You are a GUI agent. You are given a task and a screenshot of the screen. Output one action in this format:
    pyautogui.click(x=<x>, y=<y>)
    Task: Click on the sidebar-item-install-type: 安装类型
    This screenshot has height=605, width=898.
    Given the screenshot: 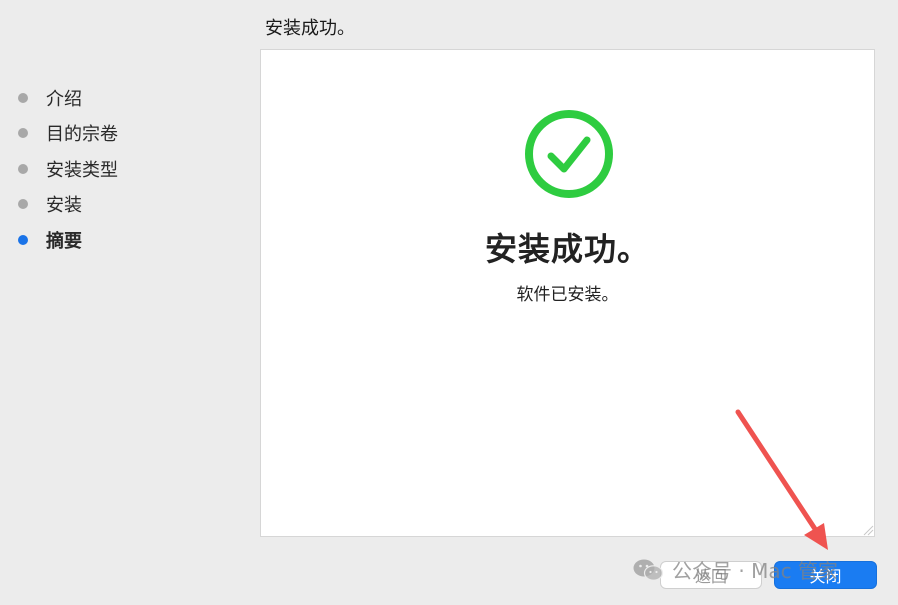 What is the action you would take?
    pyautogui.click(x=68, y=169)
    